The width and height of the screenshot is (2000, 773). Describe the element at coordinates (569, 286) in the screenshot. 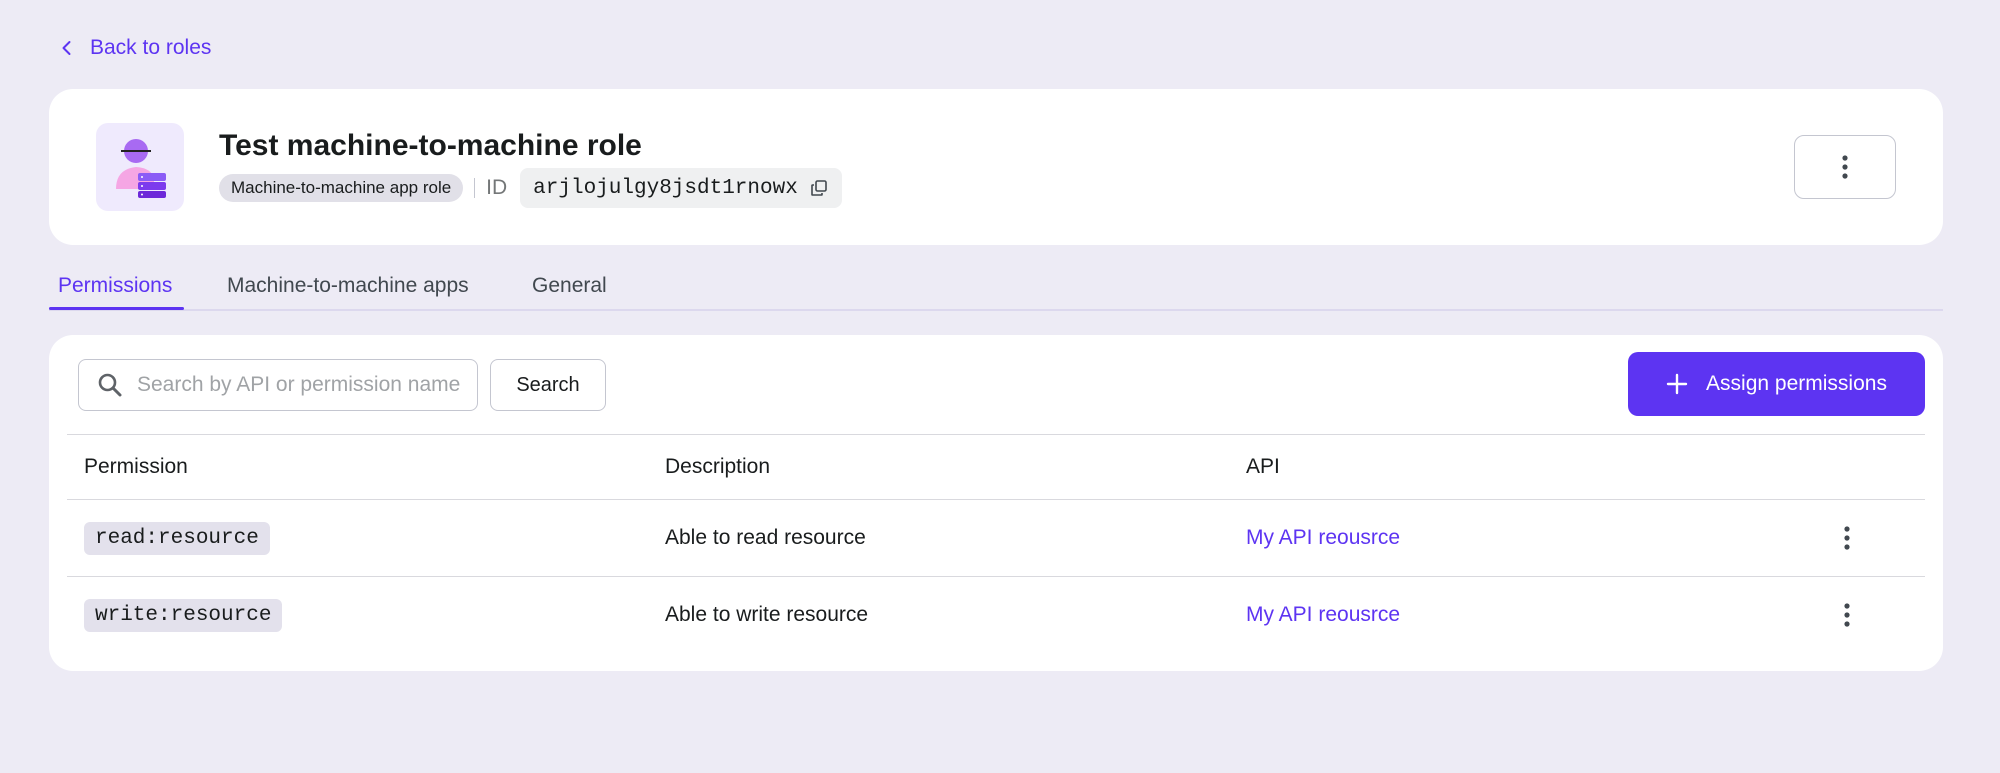

I see `tab-general: General` at that location.